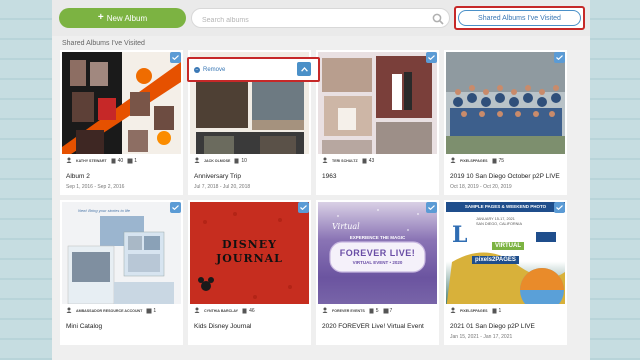 The image size is (640, 360). I want to click on plus-icon: +, so click(100, 17).